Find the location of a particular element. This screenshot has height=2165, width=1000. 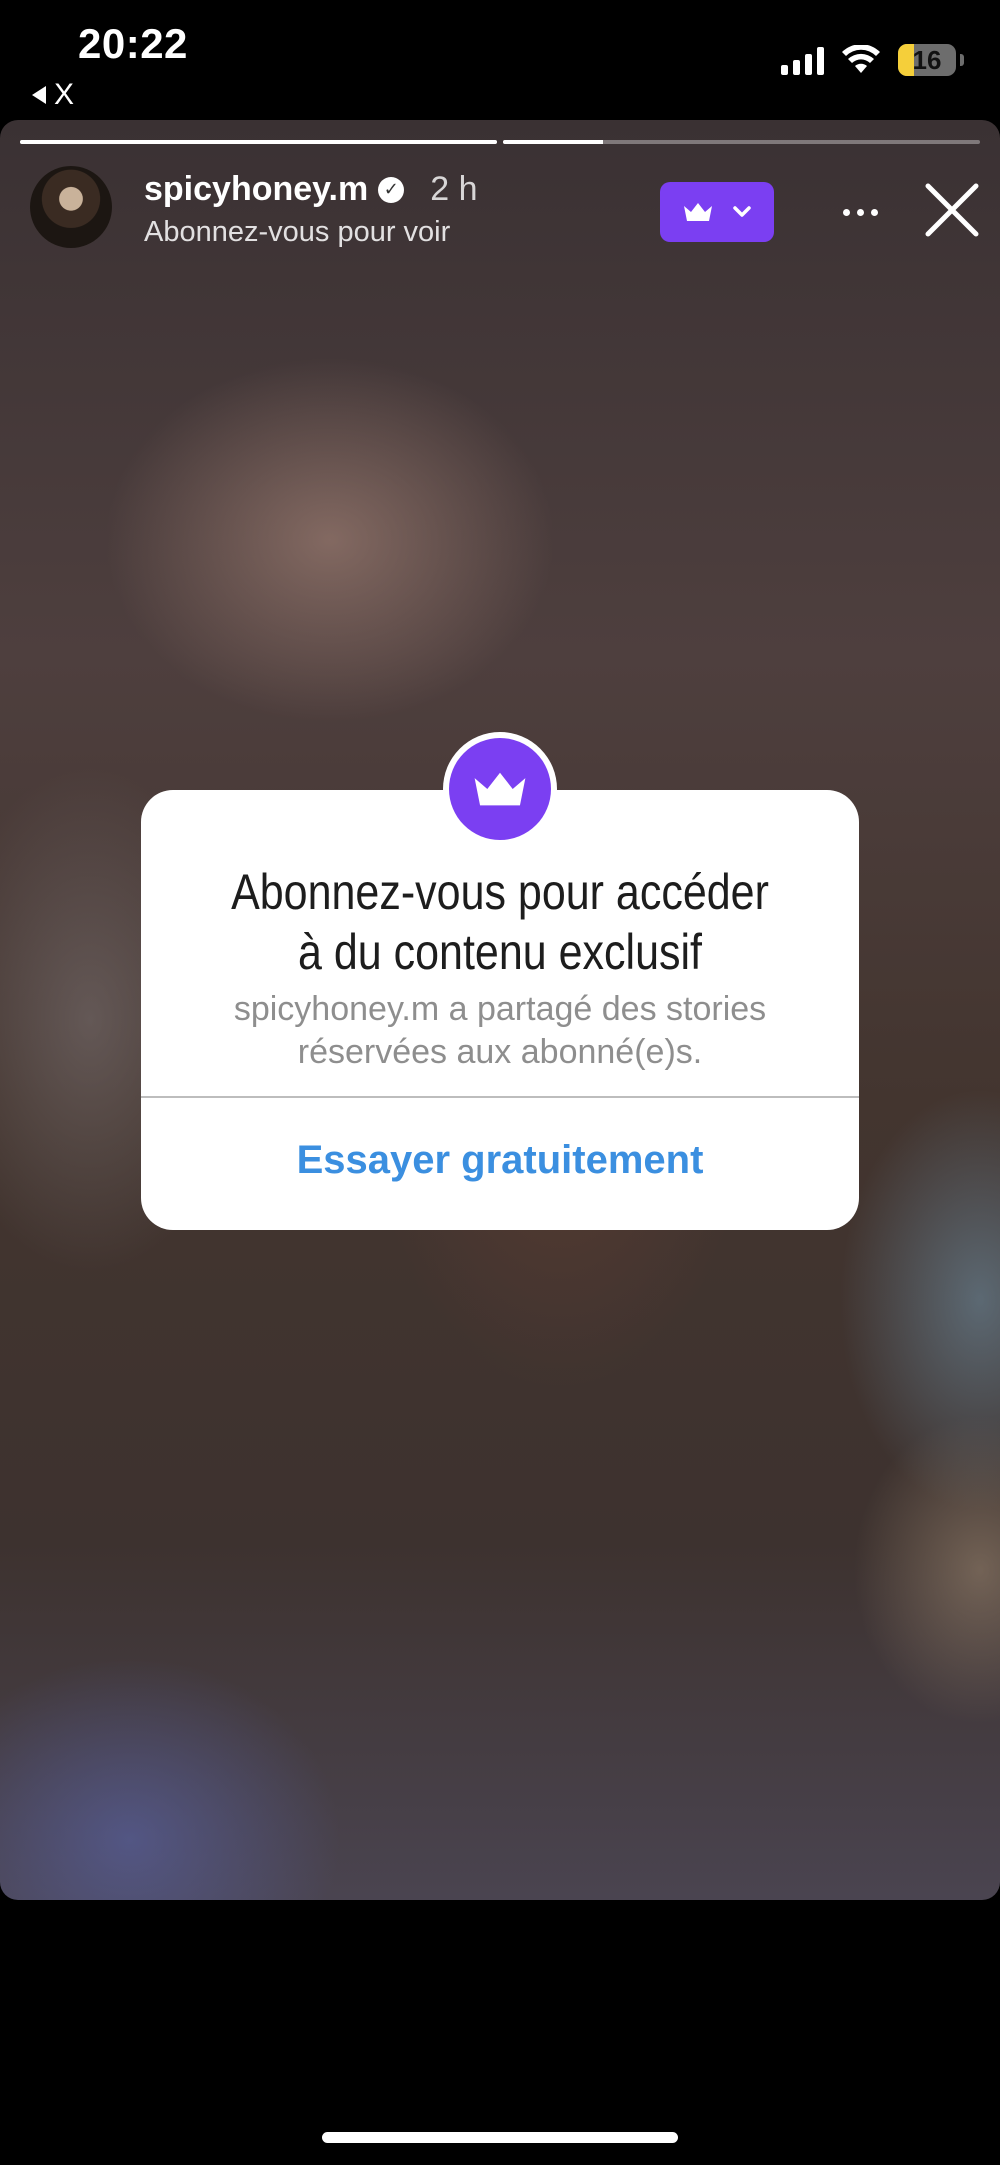

story-username: spicyhoney.m ✓ 2 h is located at coordinates (311, 189).